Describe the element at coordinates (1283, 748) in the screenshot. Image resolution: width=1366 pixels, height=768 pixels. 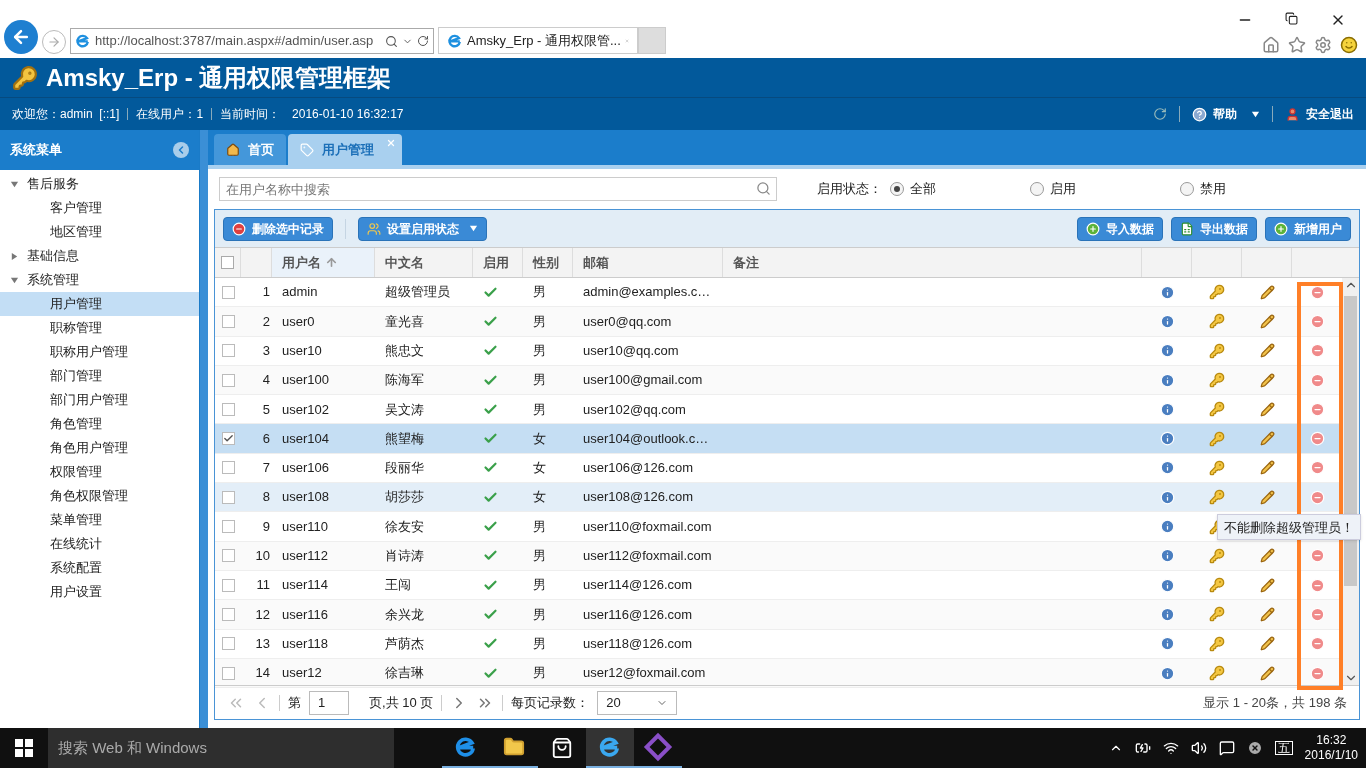
I see `ime-indicator: 五` at that location.